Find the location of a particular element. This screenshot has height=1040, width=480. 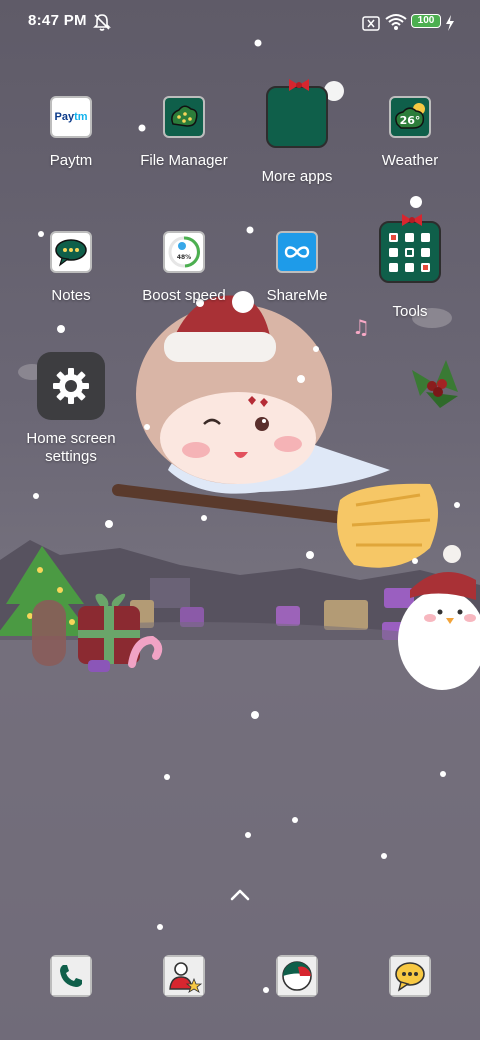

app-label: Tools is located at coordinates (410, 311).